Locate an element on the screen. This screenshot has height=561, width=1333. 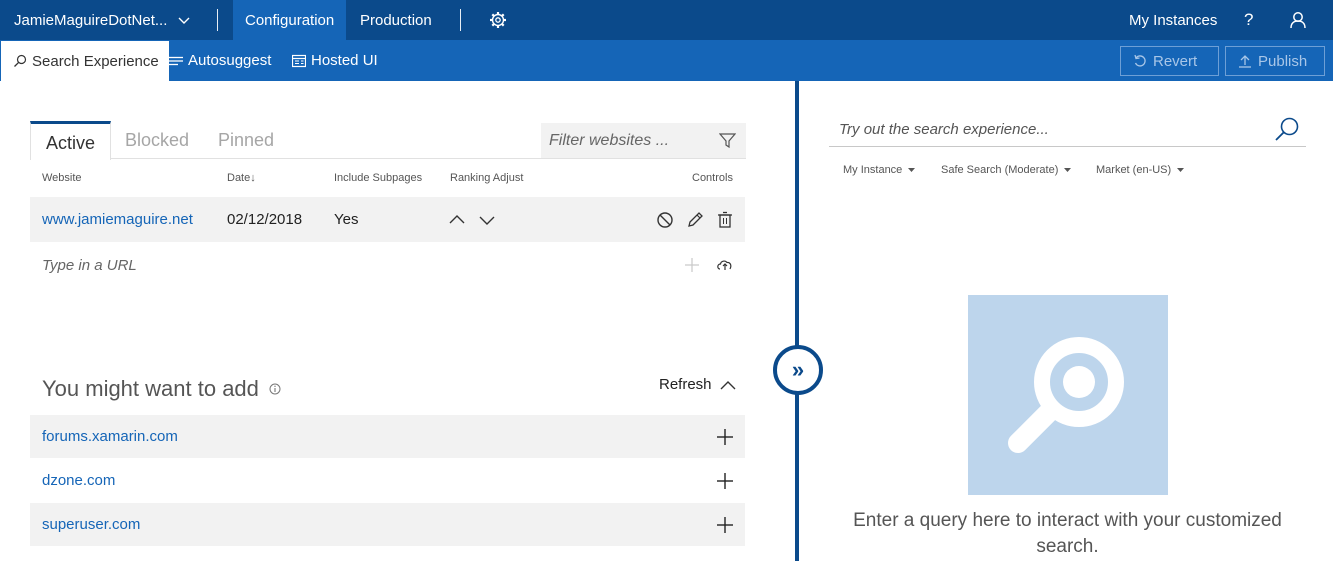
filter-icon is located at coordinates (727, 140).